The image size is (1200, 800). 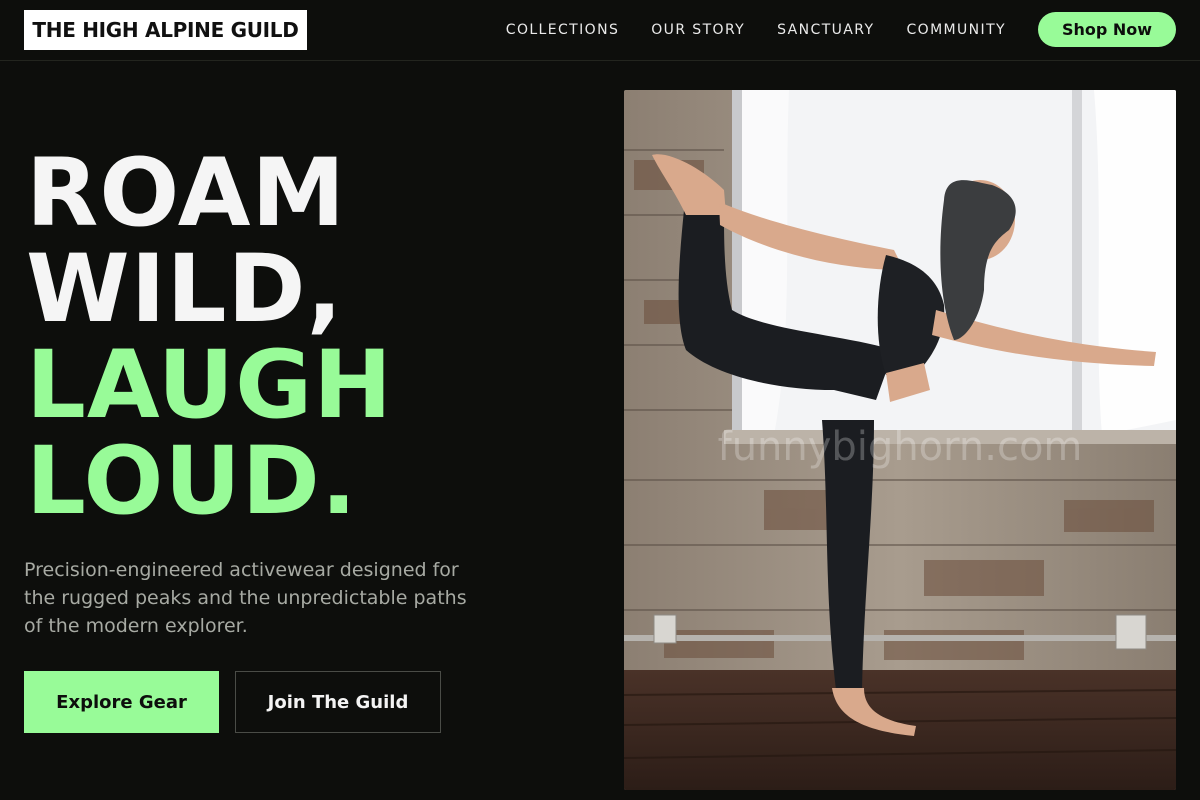 I want to click on headline-line-loud: LOUD., so click(x=192, y=481).